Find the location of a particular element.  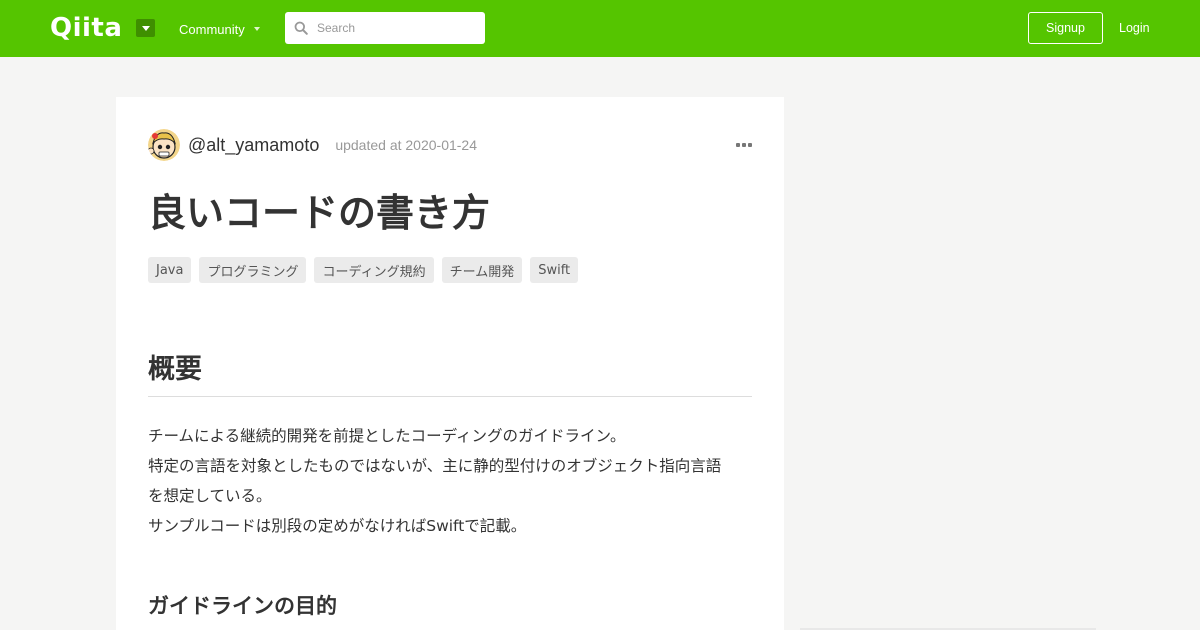

updated-date: updated at 2020-01-24 is located at coordinates (406, 145).